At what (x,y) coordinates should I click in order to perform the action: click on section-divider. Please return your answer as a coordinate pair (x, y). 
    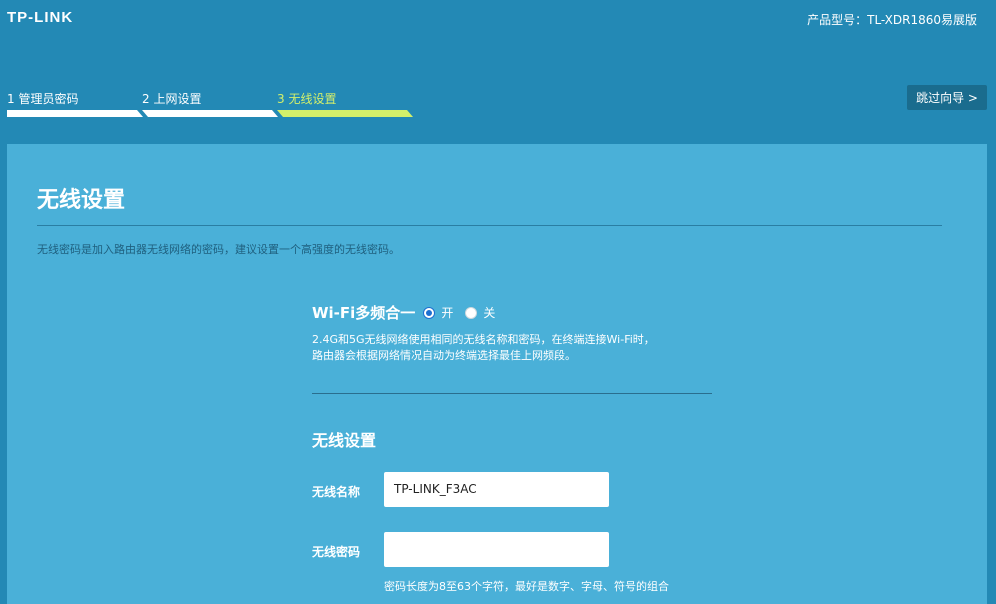
    Looking at the image, I should click on (512, 393).